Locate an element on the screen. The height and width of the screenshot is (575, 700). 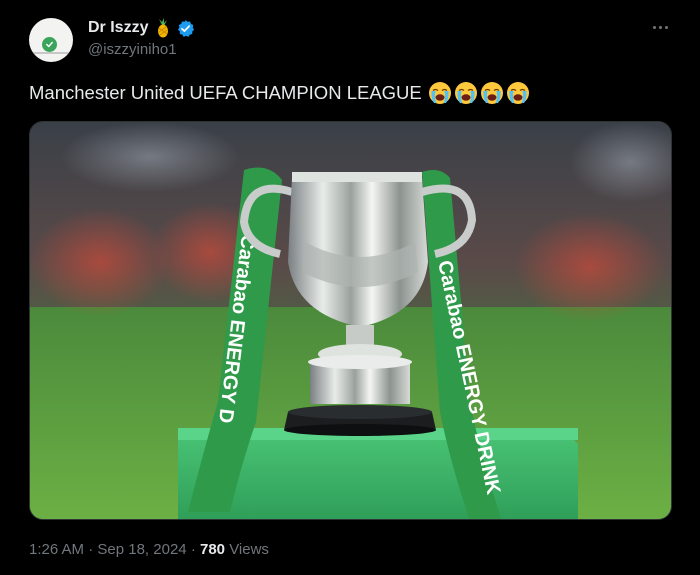
verified-icon is located at coordinates (185, 28).